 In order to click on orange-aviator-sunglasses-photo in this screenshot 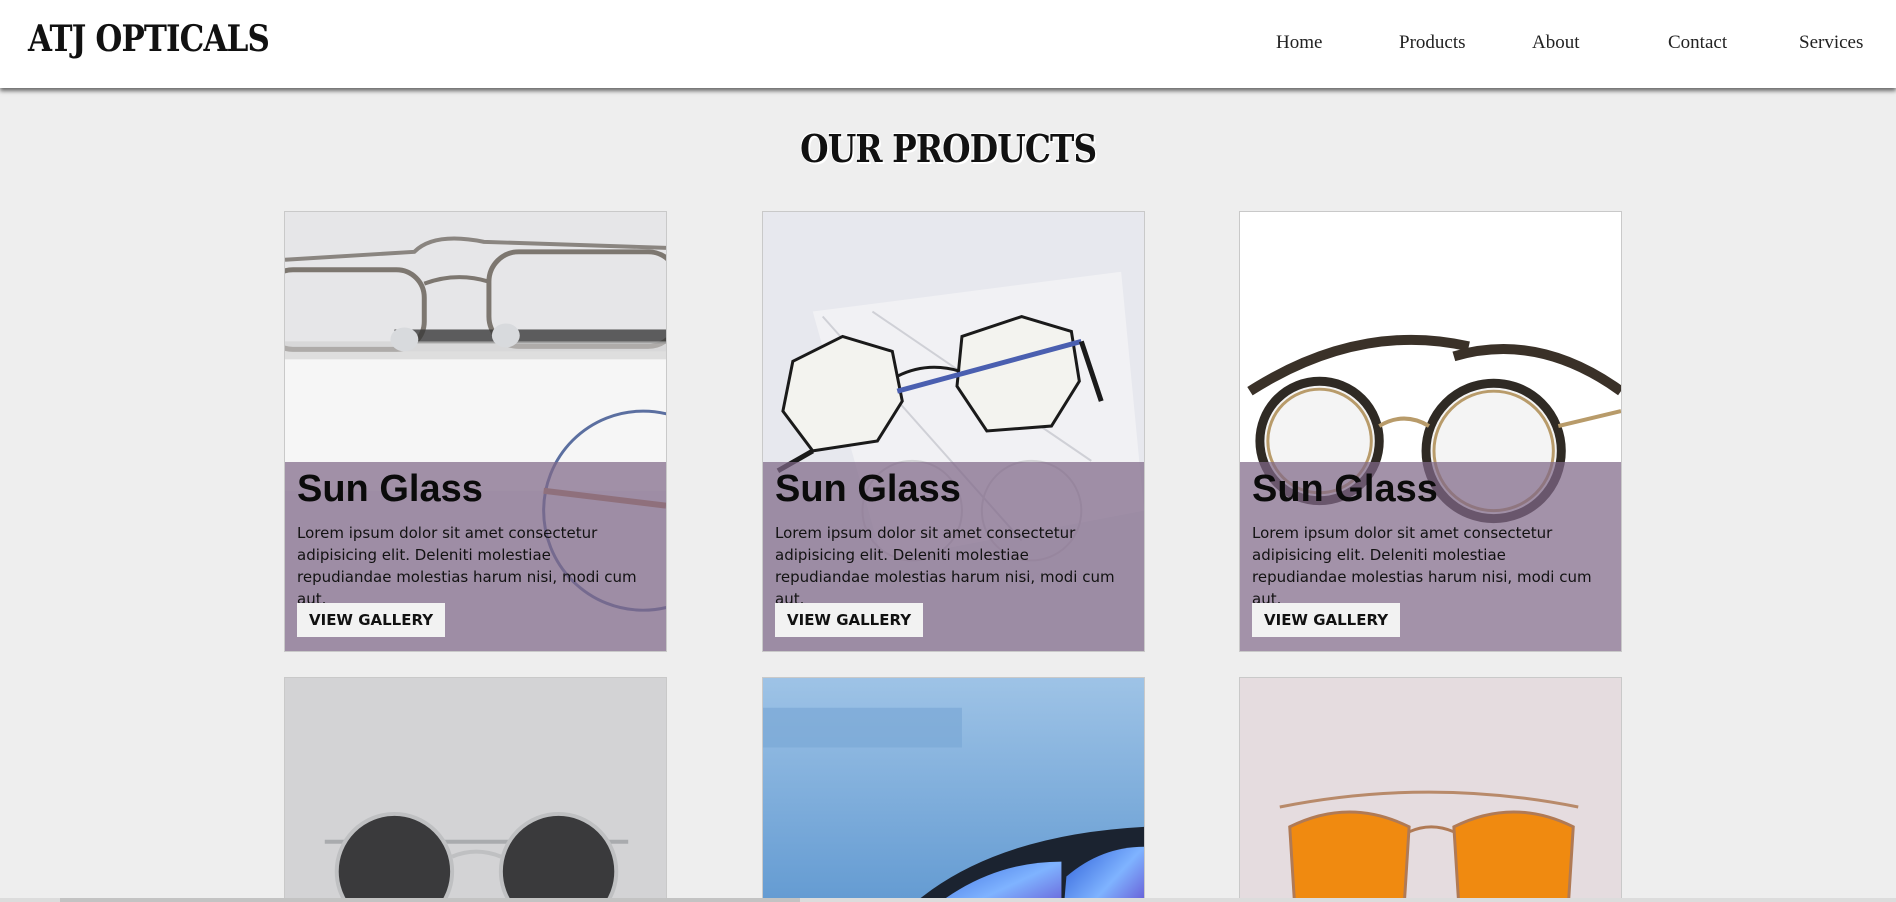, I will do `click(1430, 790)`.